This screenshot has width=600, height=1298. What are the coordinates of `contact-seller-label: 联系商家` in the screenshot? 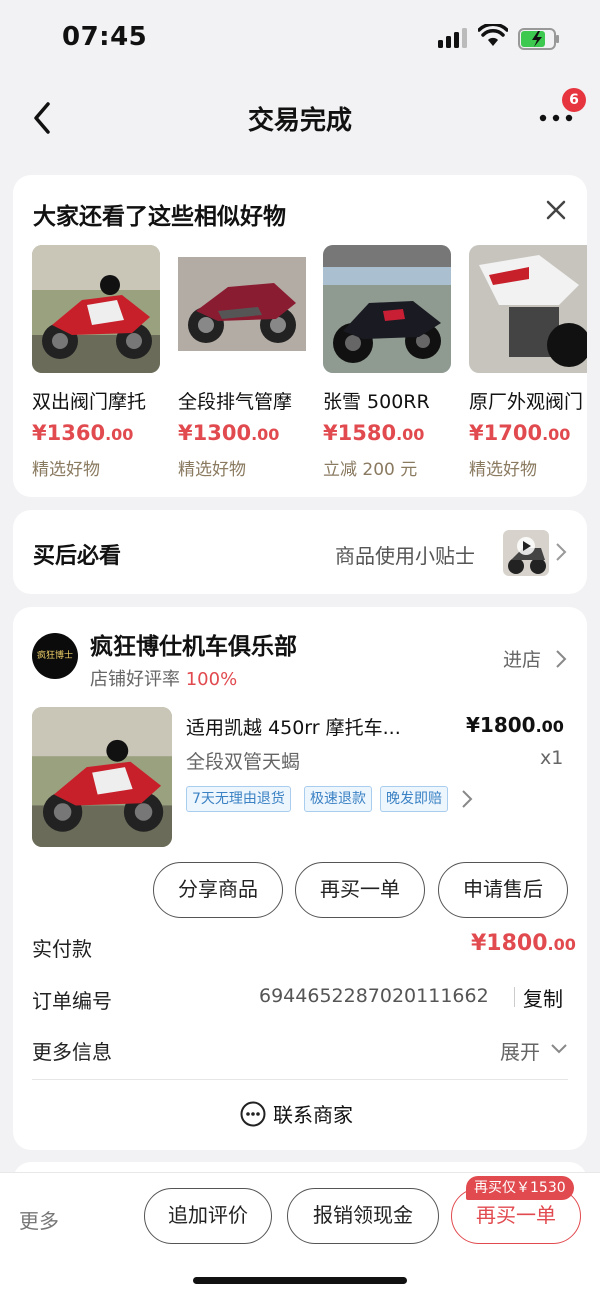 It's located at (313, 1115).